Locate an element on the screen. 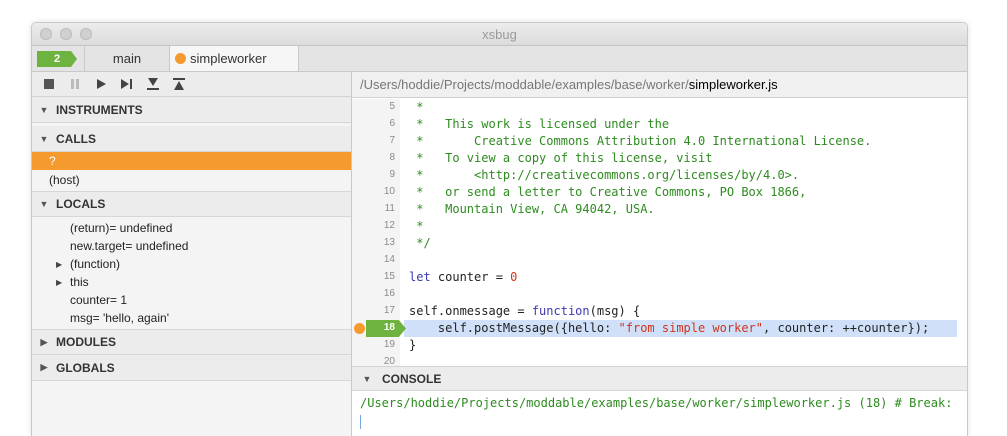 Image resolution: width=1007 pixels, height=436 pixels. local-name: msg is located at coordinates (81, 318).